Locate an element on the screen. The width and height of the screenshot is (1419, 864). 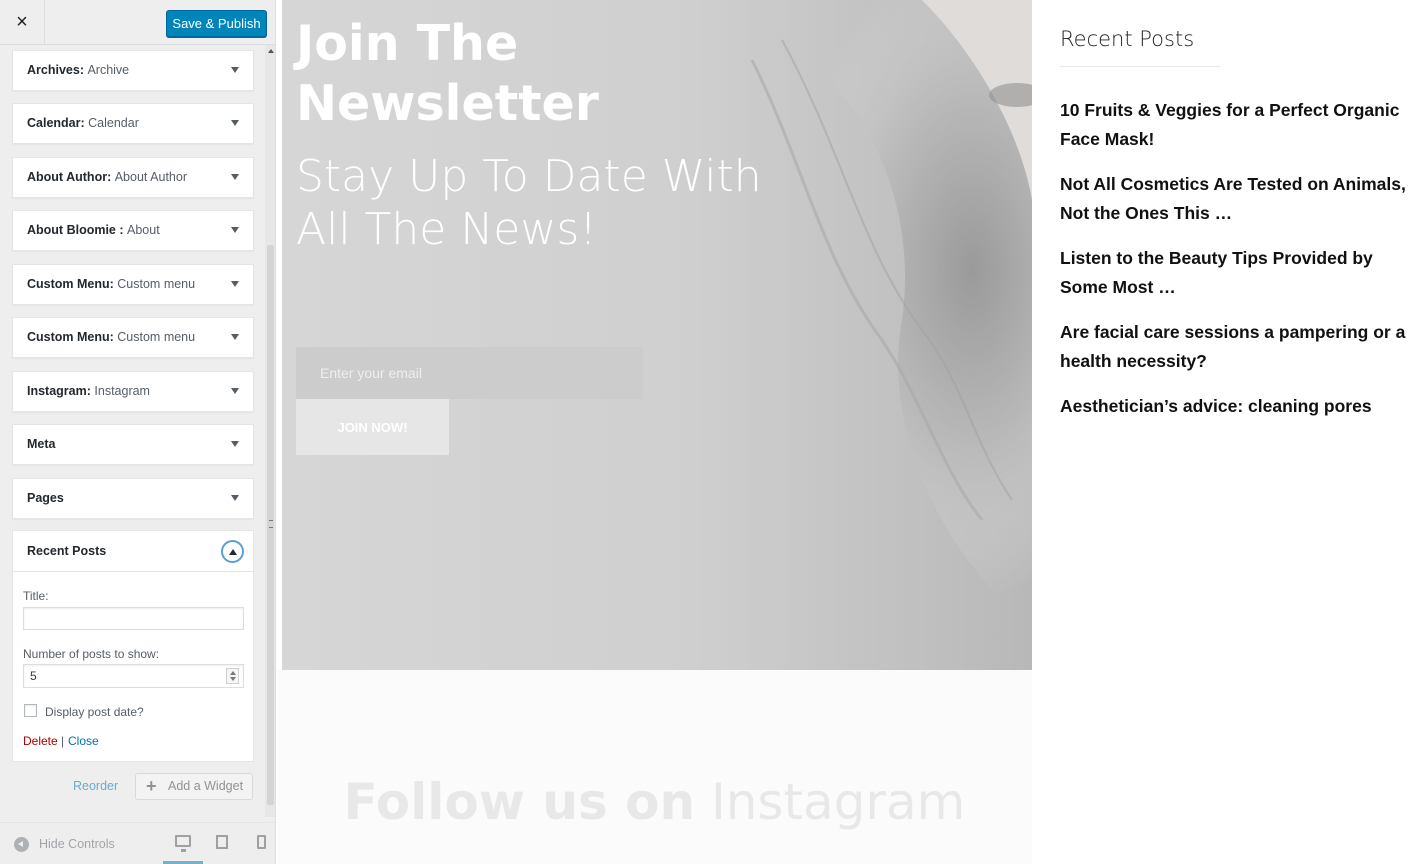
recent-posts-widget-header: Recent Posts is located at coordinates (133, 551).